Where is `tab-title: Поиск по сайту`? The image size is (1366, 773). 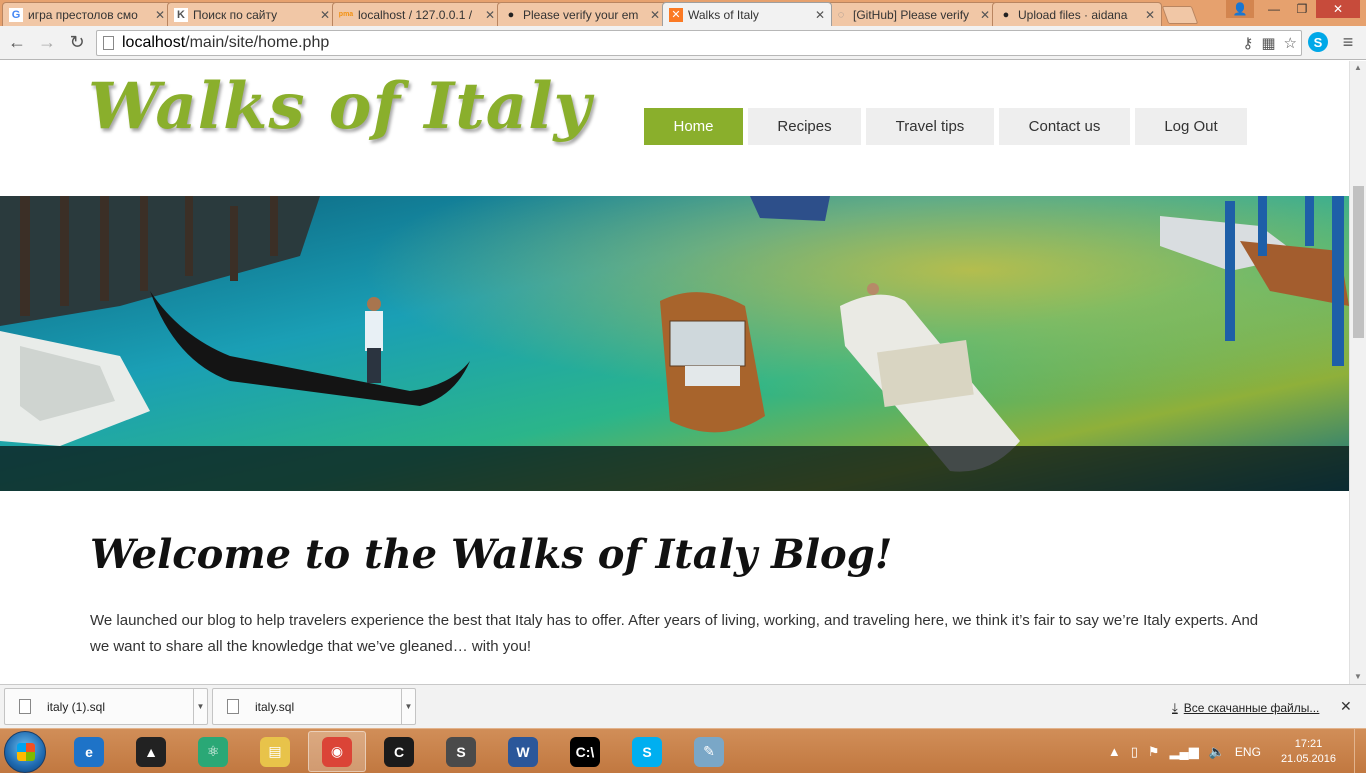 tab-title: Поиск по сайту is located at coordinates (235, 14).